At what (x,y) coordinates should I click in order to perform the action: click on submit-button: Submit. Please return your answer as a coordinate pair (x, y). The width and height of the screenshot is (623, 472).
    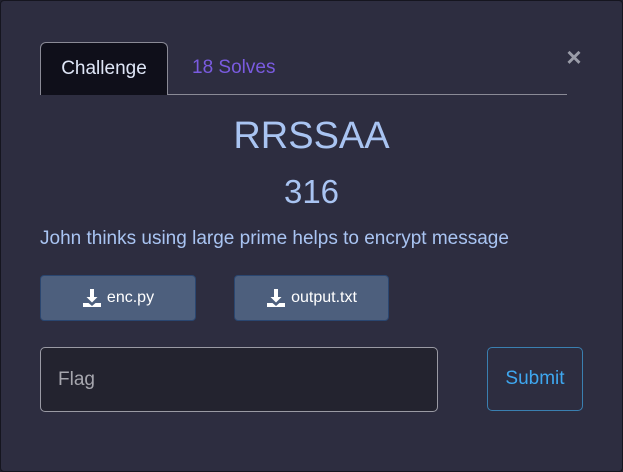
    Looking at the image, I should click on (535, 379).